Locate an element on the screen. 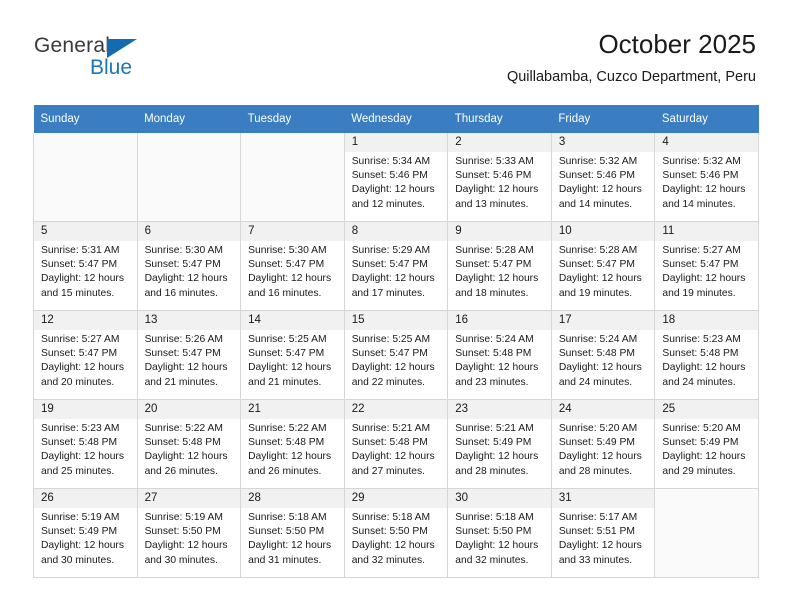 The height and width of the screenshot is (612, 792). day-number: 22 is located at coordinates (396, 409).